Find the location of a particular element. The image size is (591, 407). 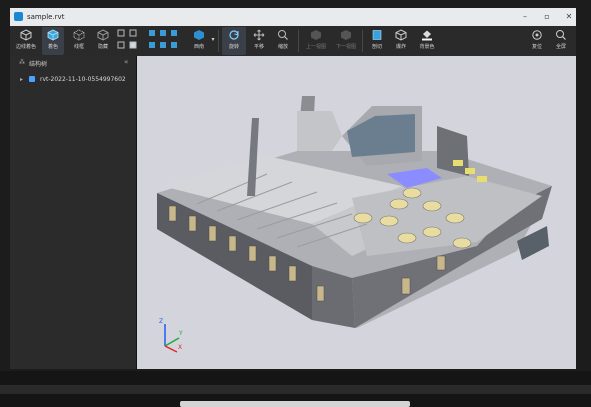

app-logo-icon is located at coordinates (18, 16).